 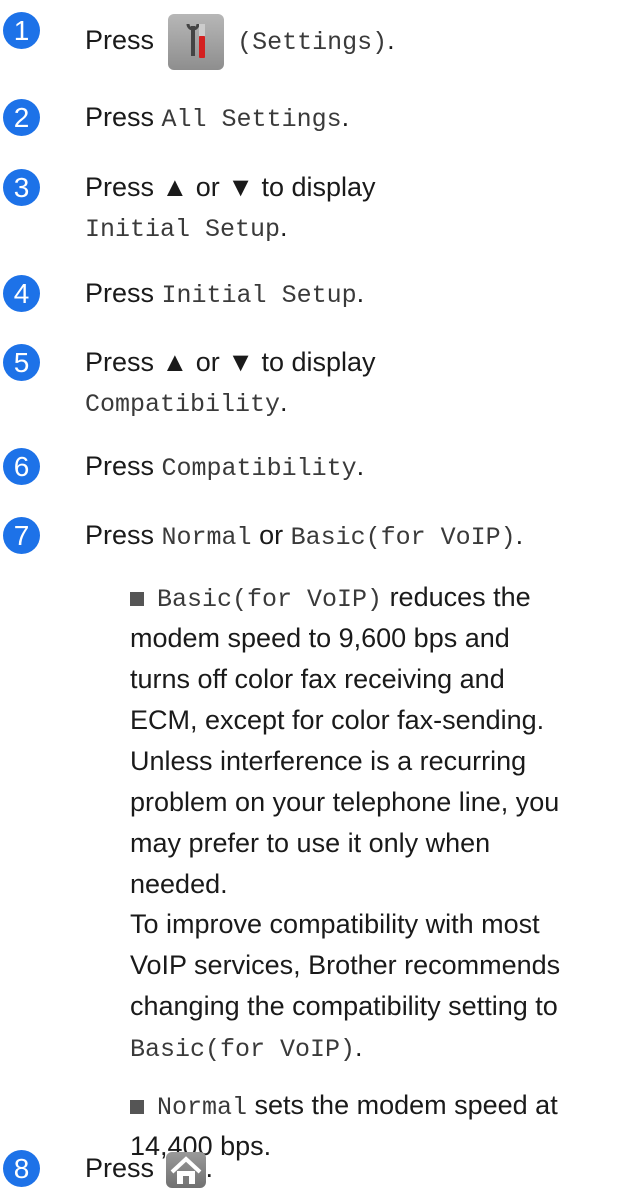 What do you see at coordinates (251, 119) in the screenshot?
I see `menu-all-settings: All Settings` at bounding box center [251, 119].